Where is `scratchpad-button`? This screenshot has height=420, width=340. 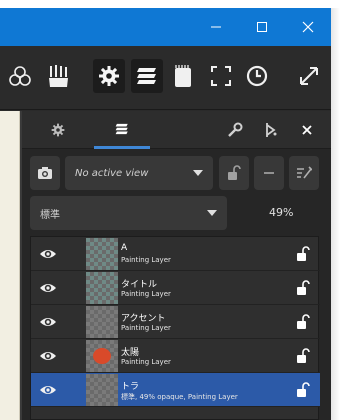
scratchpad-button is located at coordinates (183, 76).